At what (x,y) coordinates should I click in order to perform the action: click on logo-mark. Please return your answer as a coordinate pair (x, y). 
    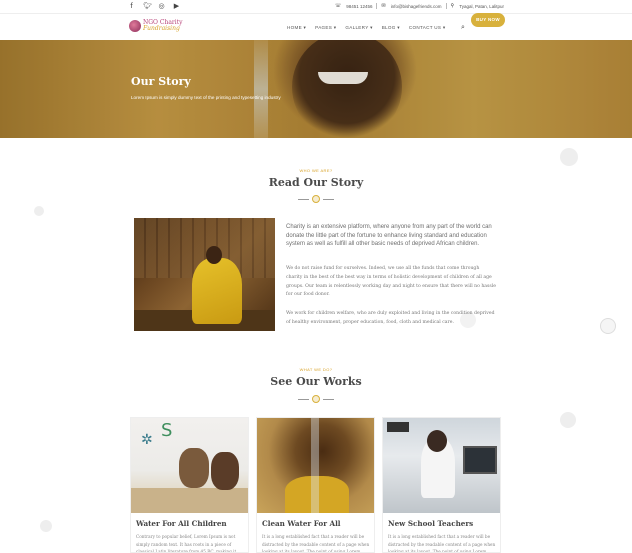
    Looking at the image, I should click on (135, 26).